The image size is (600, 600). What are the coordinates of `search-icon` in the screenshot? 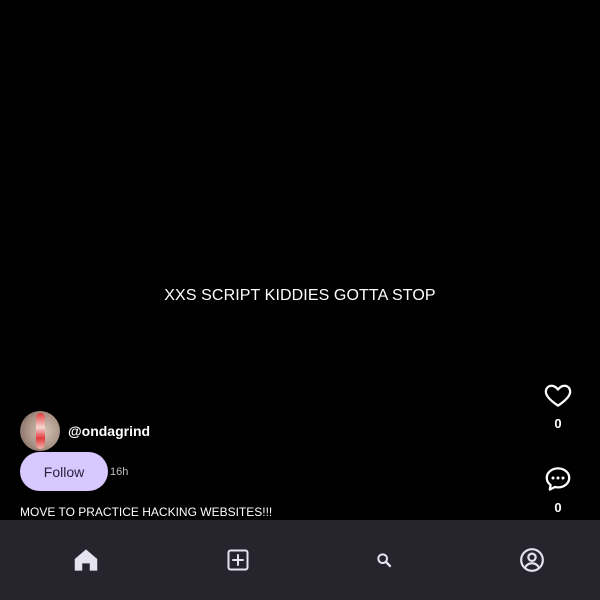 It's located at (384, 560).